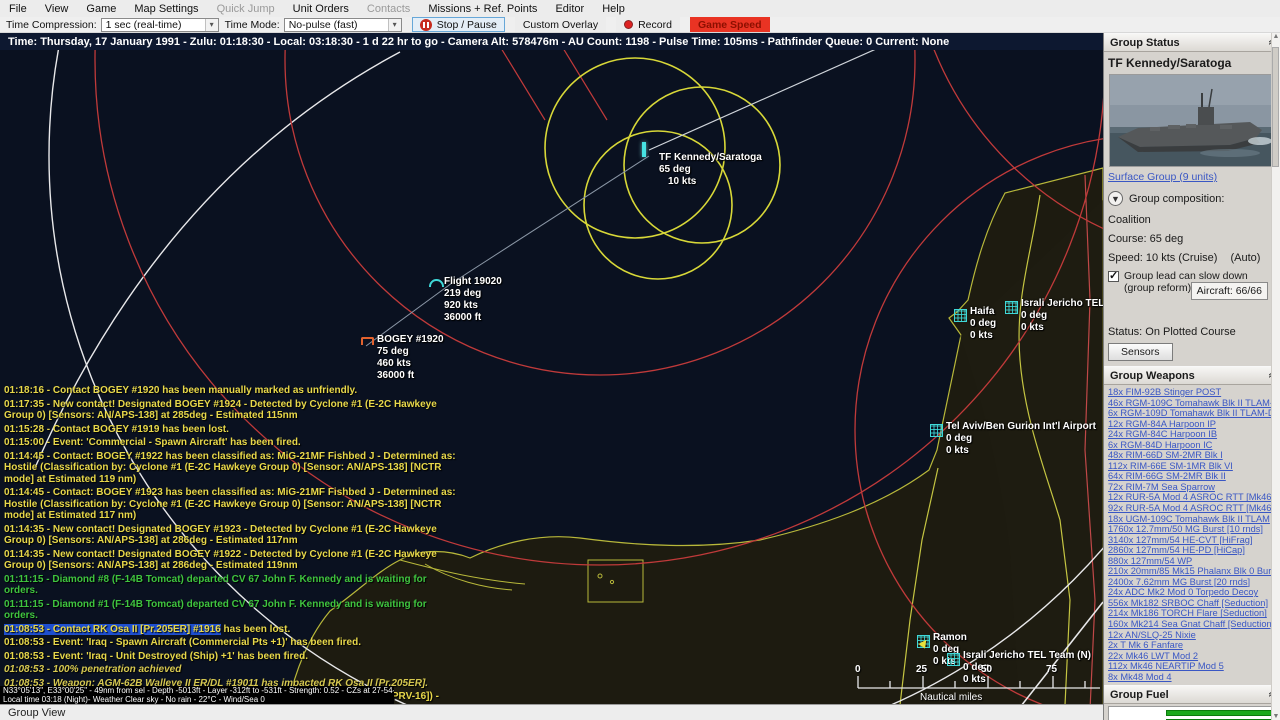  What do you see at coordinates (482, 9) in the screenshot?
I see `menu-missions-ref-points: Missions + Ref. Points` at bounding box center [482, 9].